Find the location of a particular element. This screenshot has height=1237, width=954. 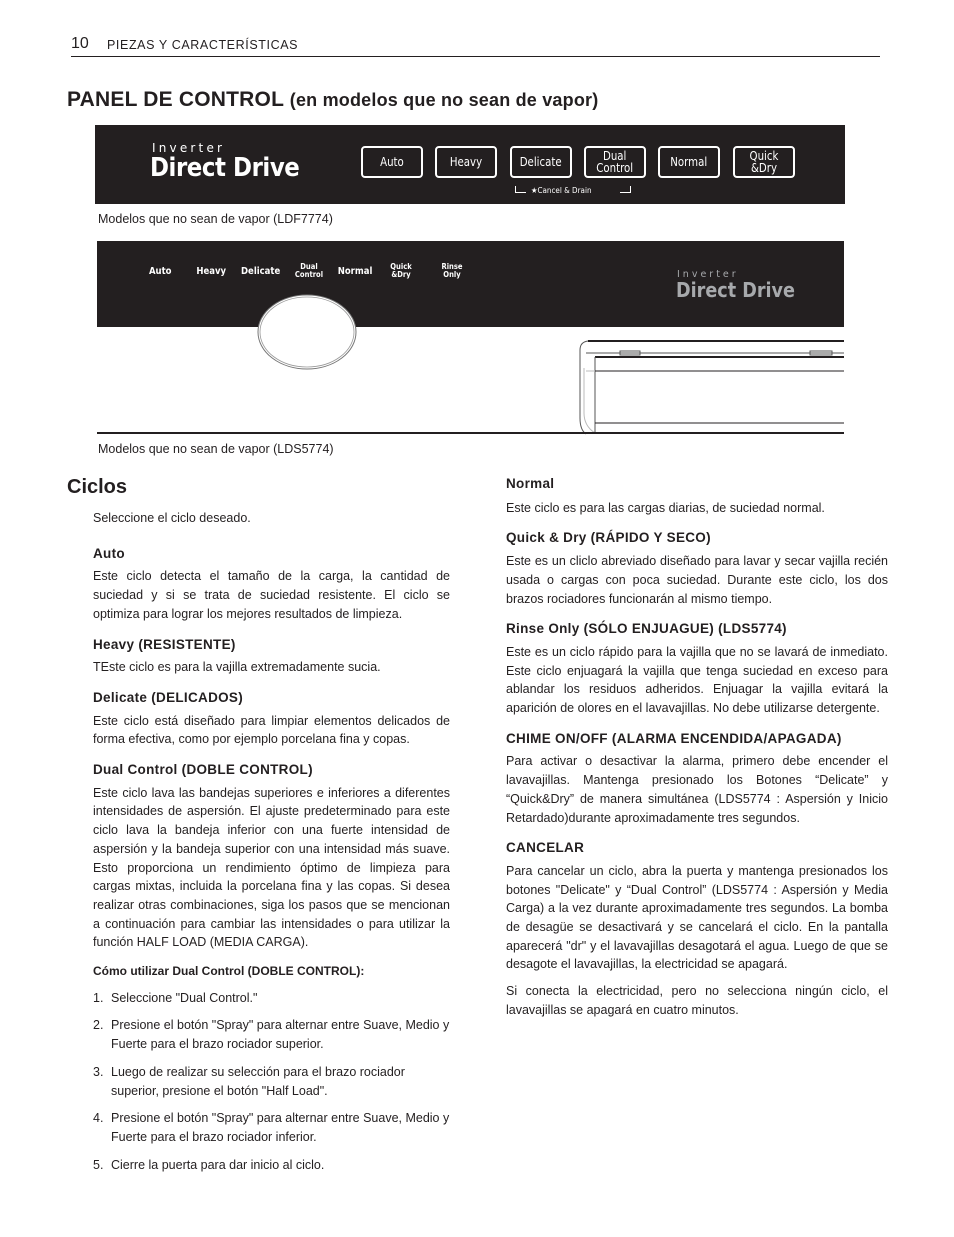

cycle-heading-heavy: Heavy (RESISTENTE) is located at coordinates (164, 644).